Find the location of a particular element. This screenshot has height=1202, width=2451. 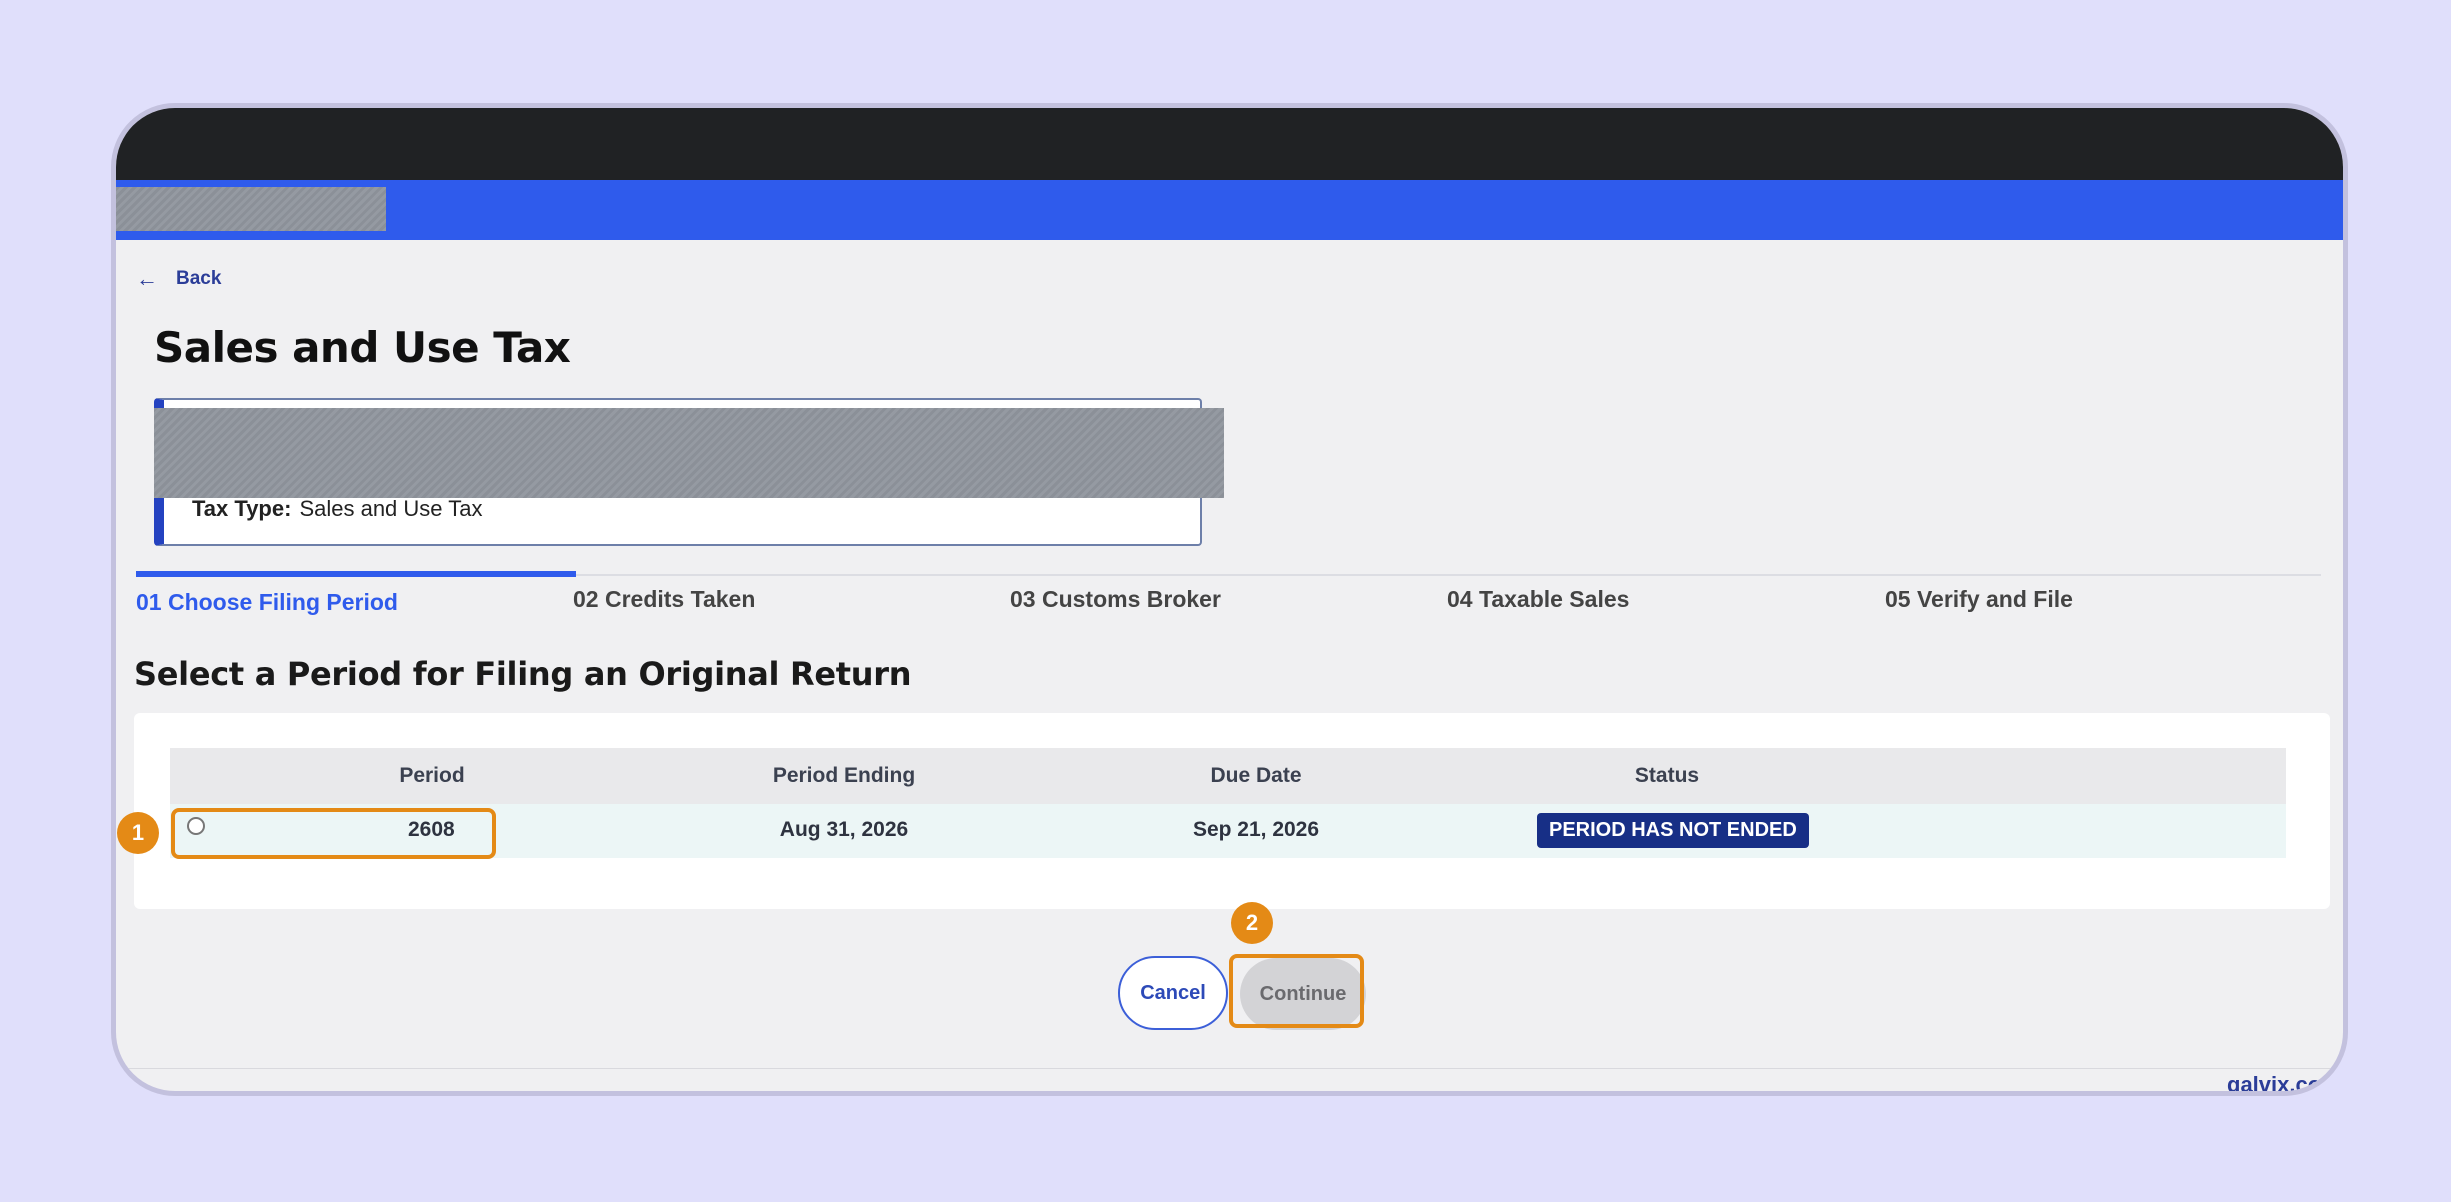

header-due-date: Due Date is located at coordinates (1256, 775).